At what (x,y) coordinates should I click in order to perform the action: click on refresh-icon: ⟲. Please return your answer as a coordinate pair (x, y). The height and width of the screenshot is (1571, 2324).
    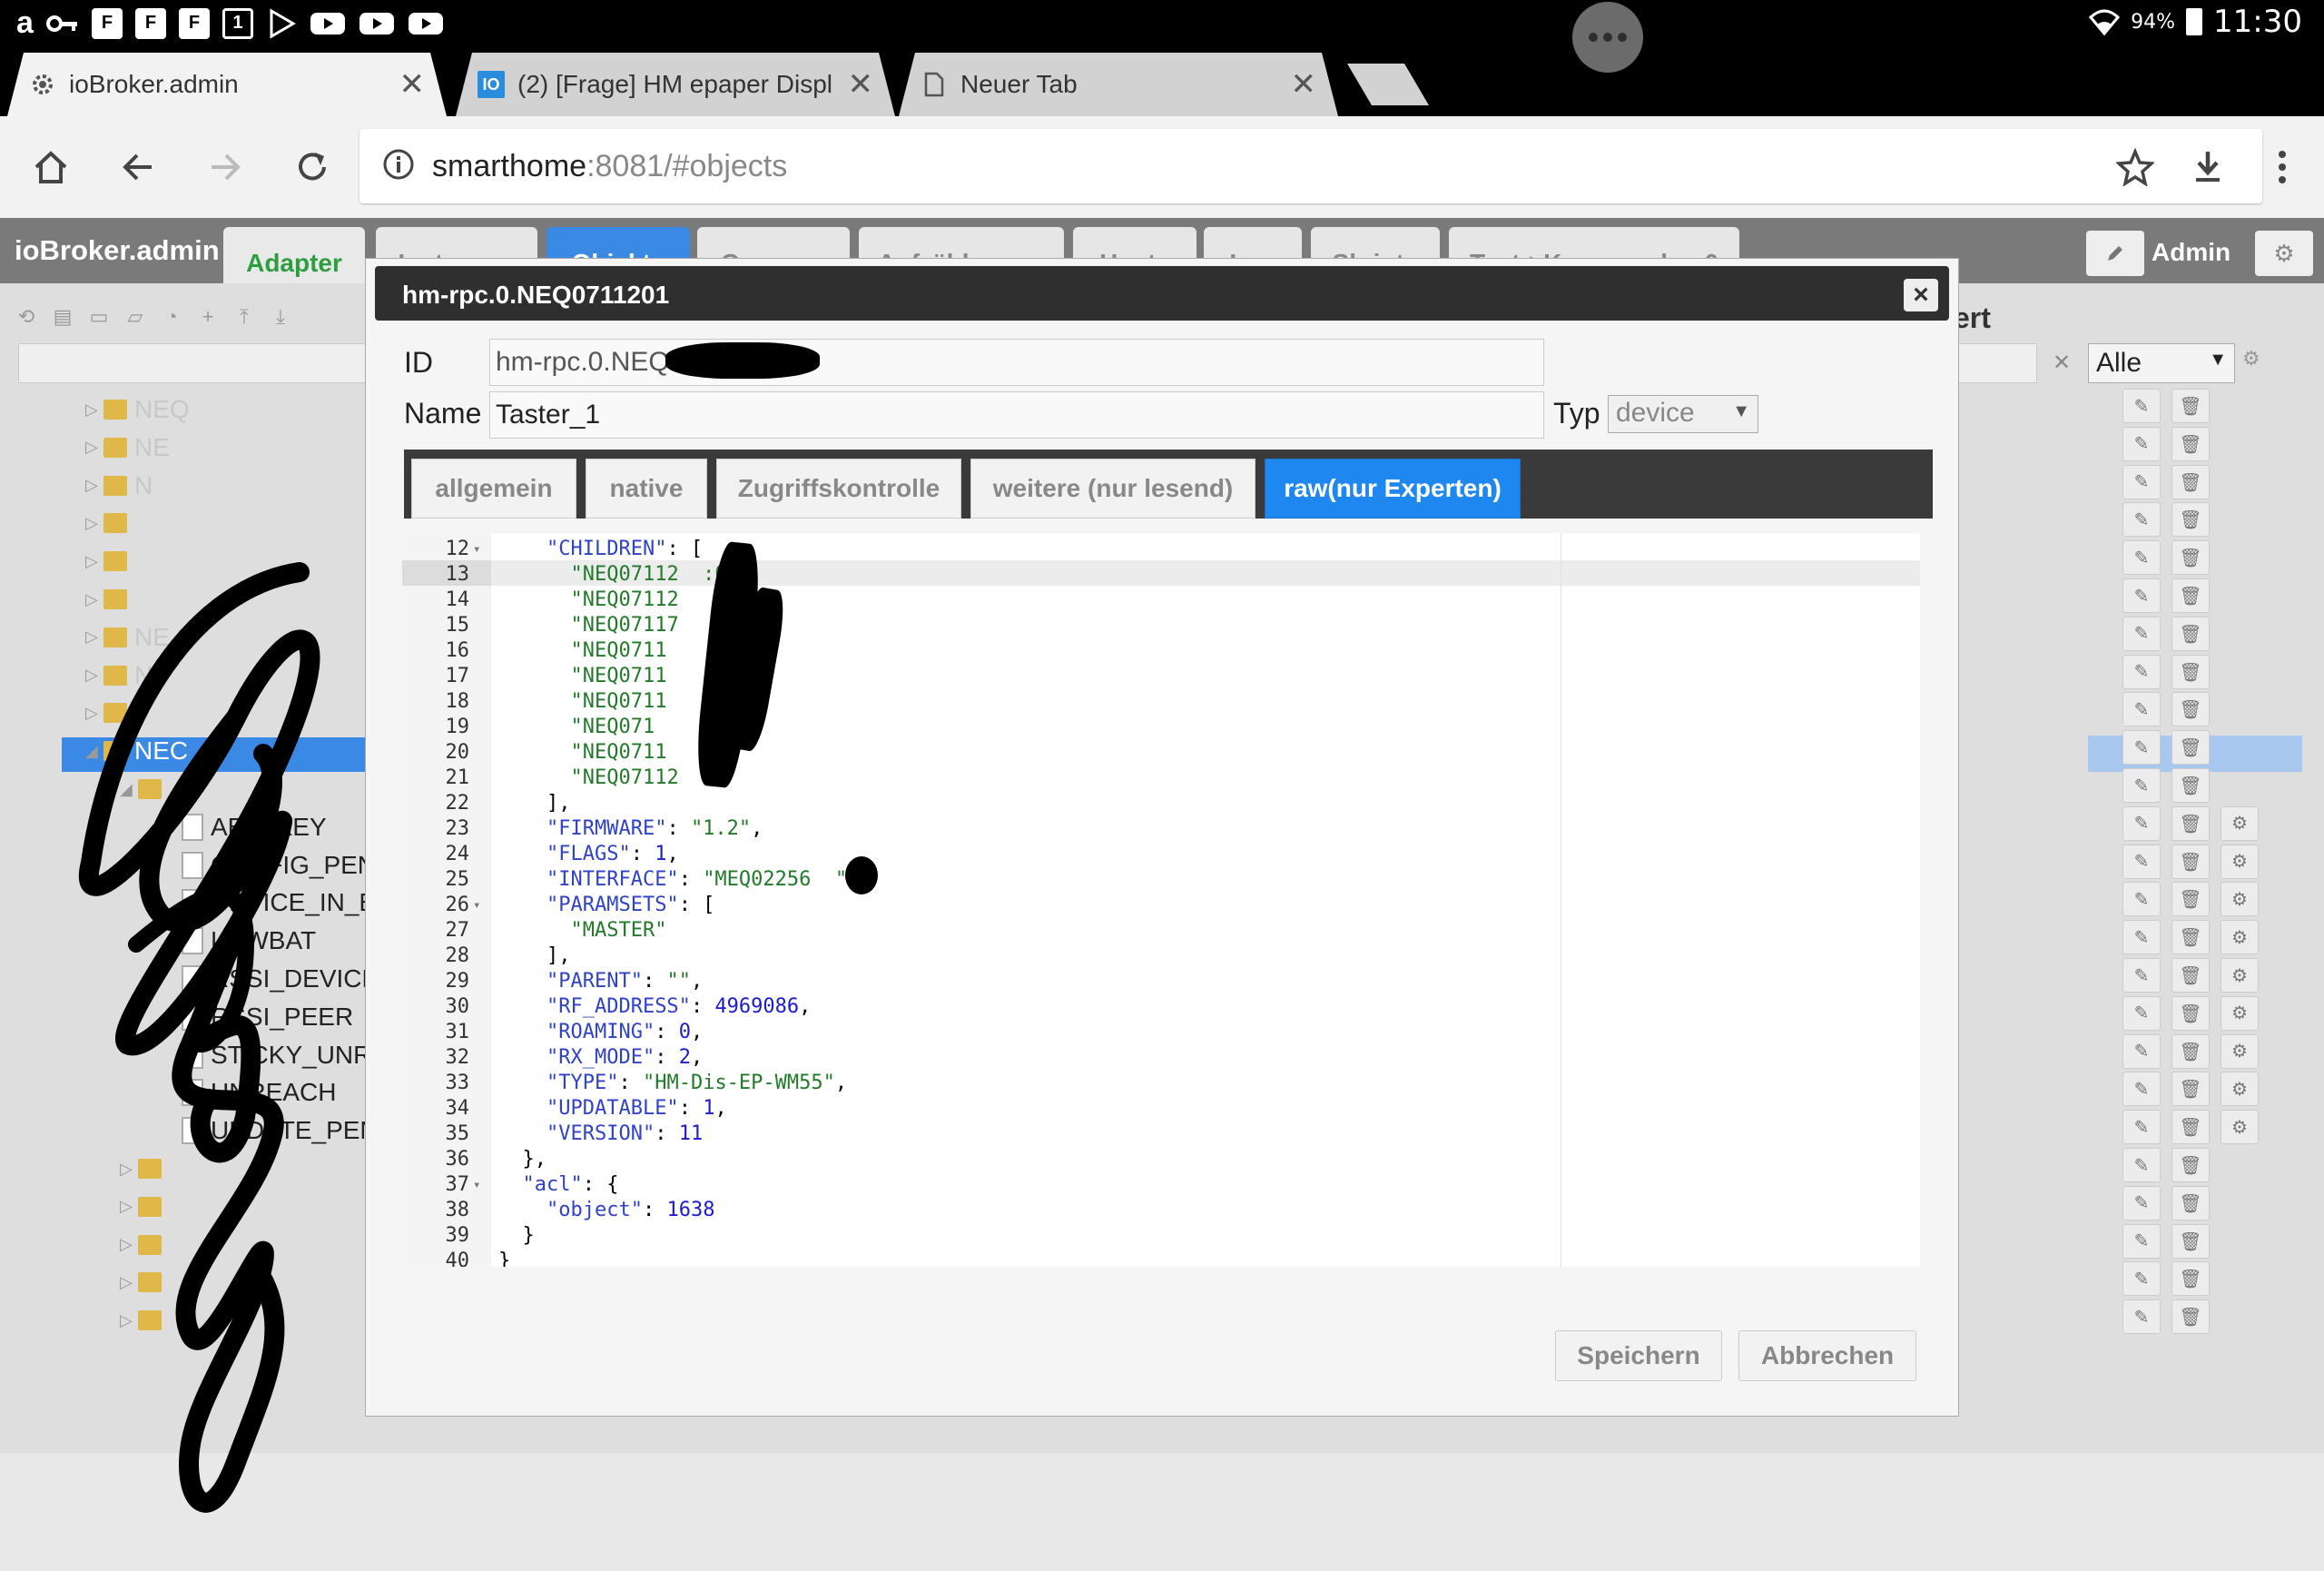
    Looking at the image, I should click on (26, 317).